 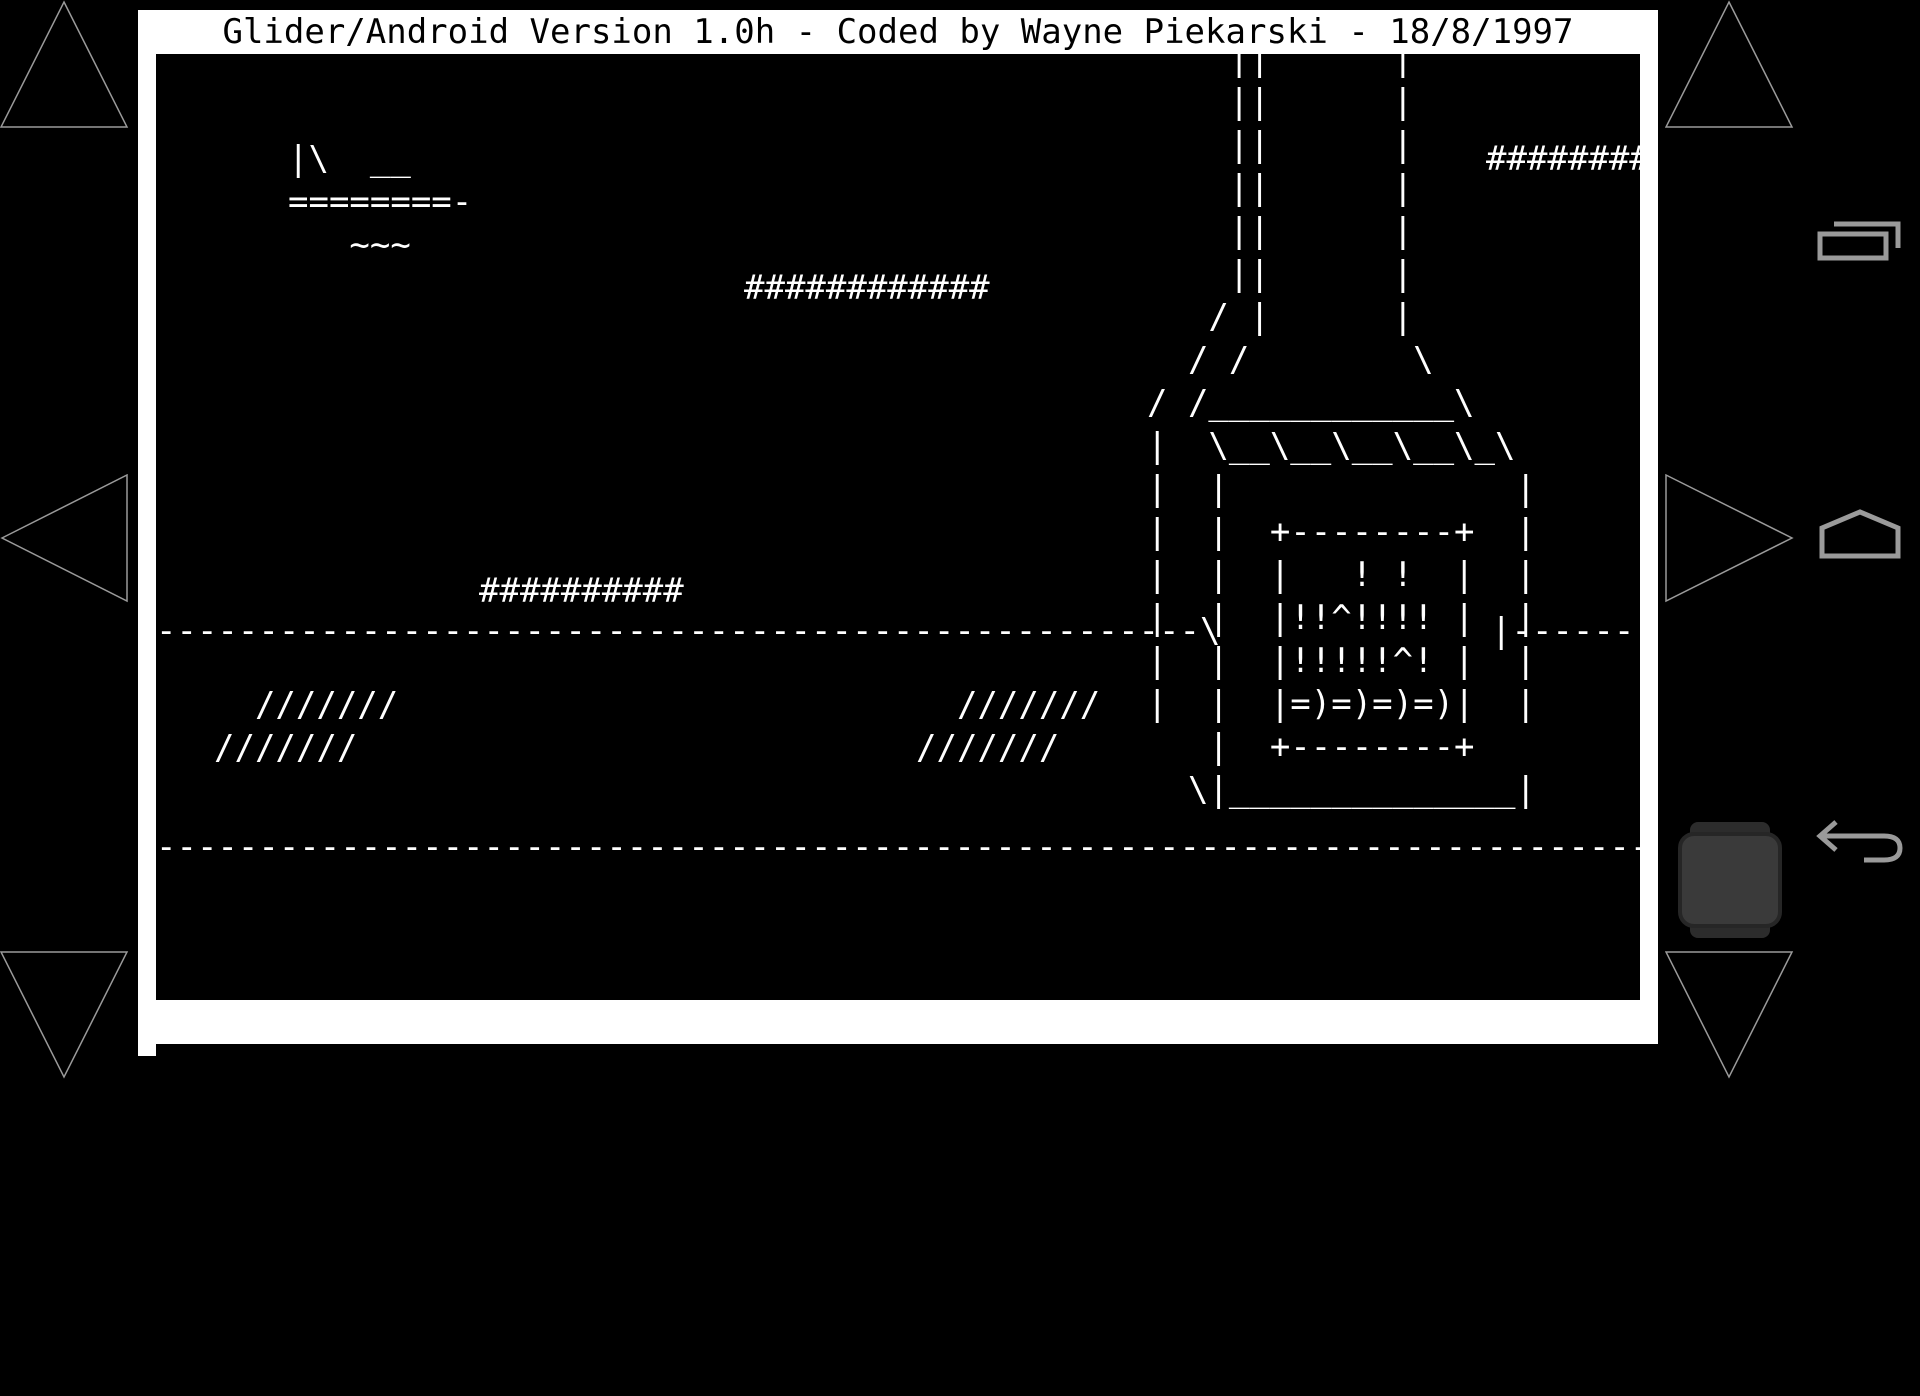 What do you see at coordinates (658, 1198) in the screenshot?
I see `score-value: [ 3500]` at bounding box center [658, 1198].